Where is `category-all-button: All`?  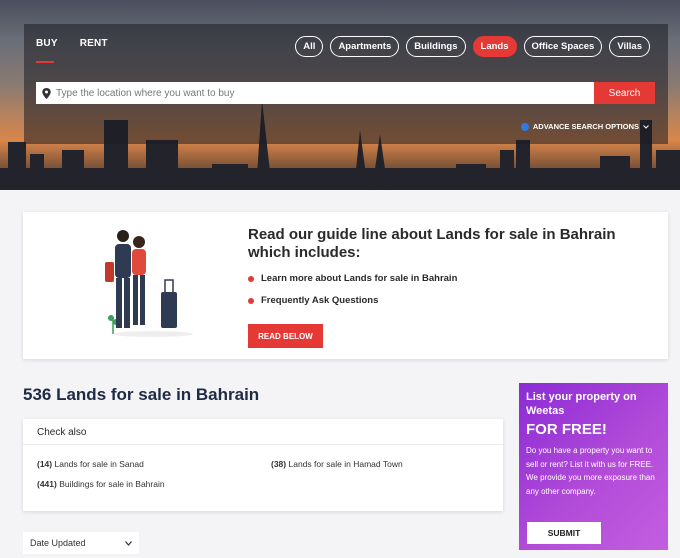
category-all-button: All is located at coordinates (309, 46).